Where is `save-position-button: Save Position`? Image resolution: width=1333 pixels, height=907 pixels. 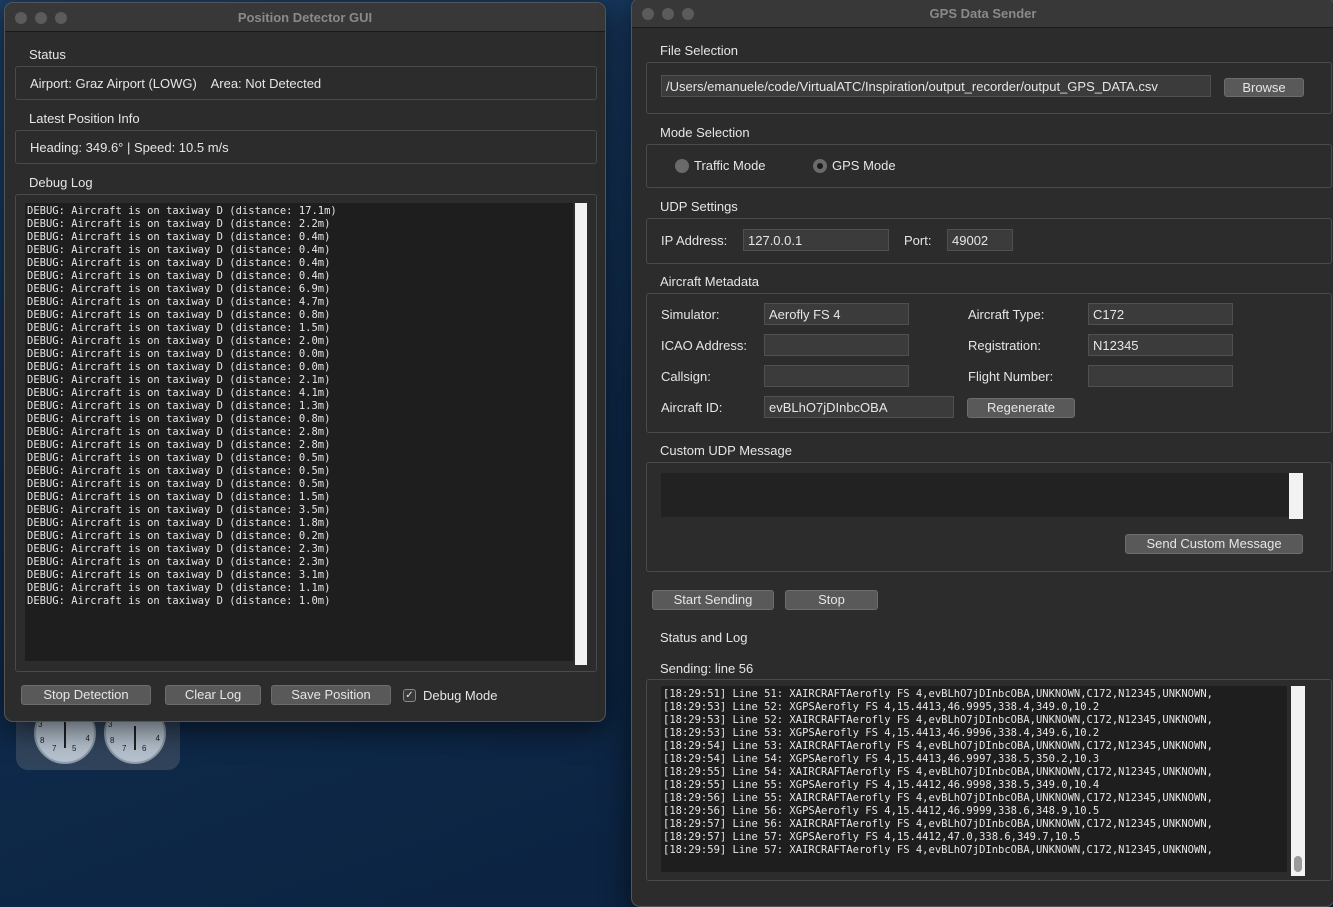
save-position-button: Save Position is located at coordinates (331, 695).